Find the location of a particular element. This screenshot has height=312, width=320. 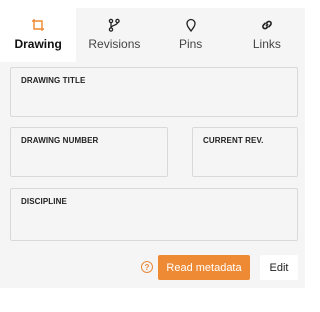

discipline-label: DISCIPLINE is located at coordinates (44, 201).